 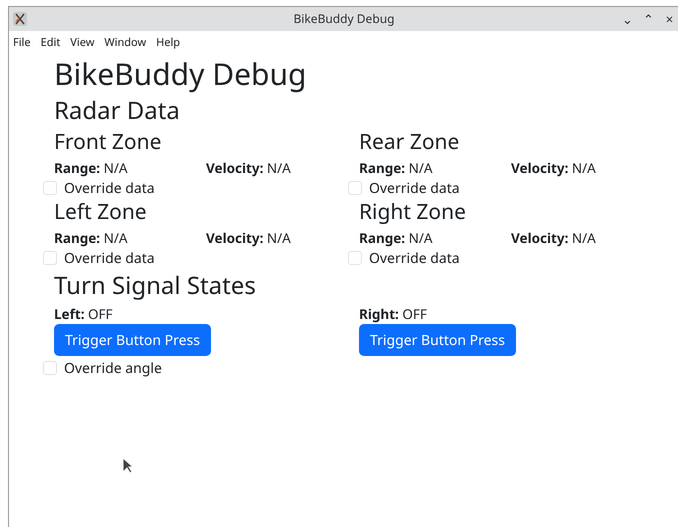 What do you see at coordinates (22, 43) in the screenshot?
I see `menu-item: File` at bounding box center [22, 43].